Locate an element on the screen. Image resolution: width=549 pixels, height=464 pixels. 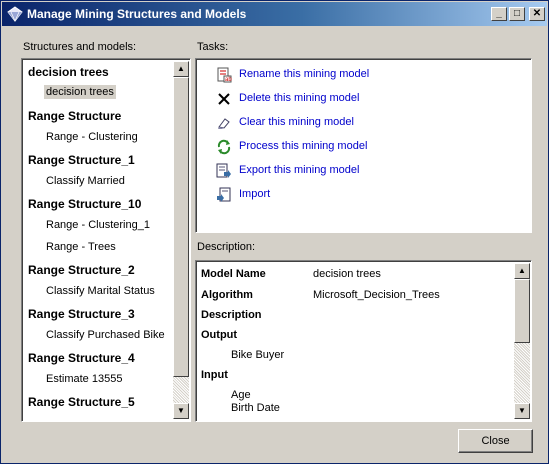
model-item: Range - Clustering is located at coordinates (92, 137).